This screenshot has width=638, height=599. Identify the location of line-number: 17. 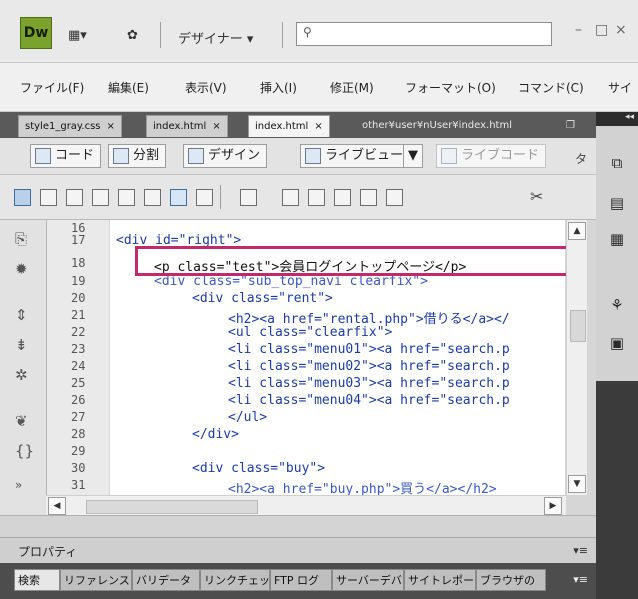
(78, 240).